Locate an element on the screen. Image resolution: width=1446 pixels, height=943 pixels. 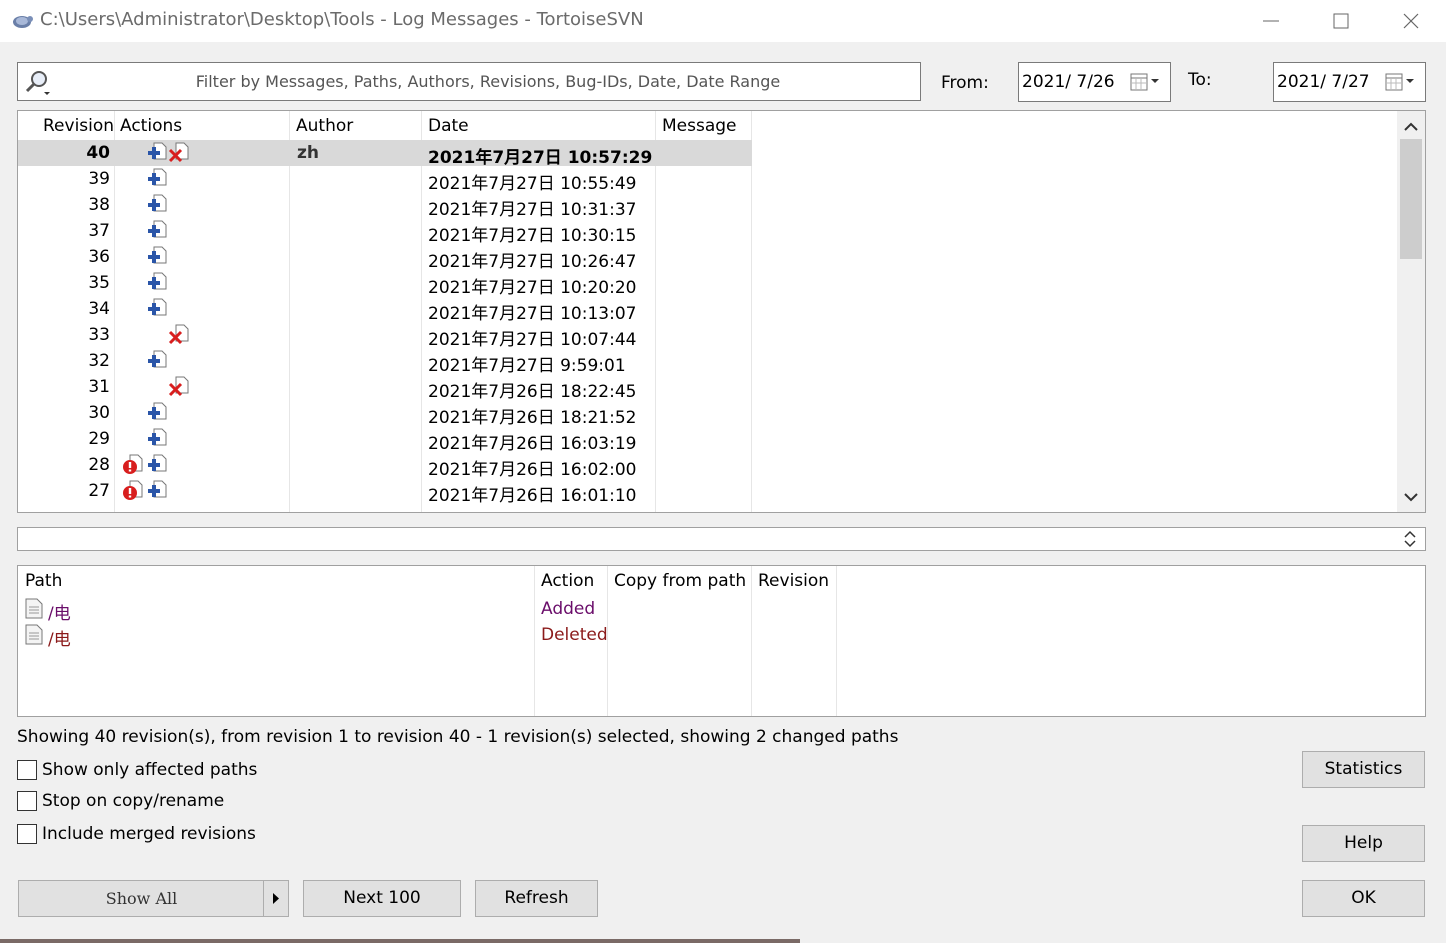
log-row: 39 2021年7月27日 10:55:49 is located at coordinates (385, 180).